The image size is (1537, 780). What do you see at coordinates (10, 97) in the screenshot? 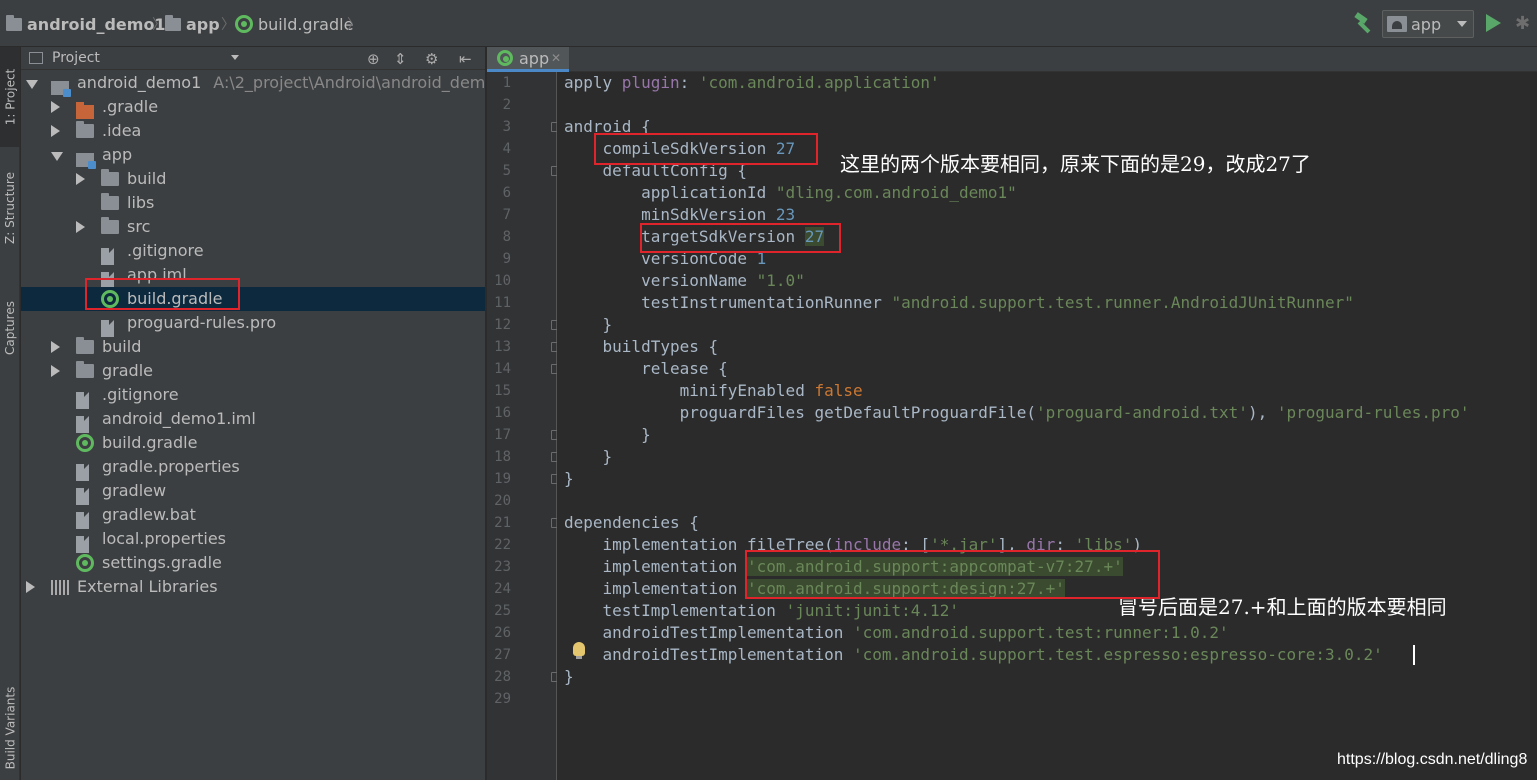
I see `tab-project: 1: Project` at bounding box center [10, 97].